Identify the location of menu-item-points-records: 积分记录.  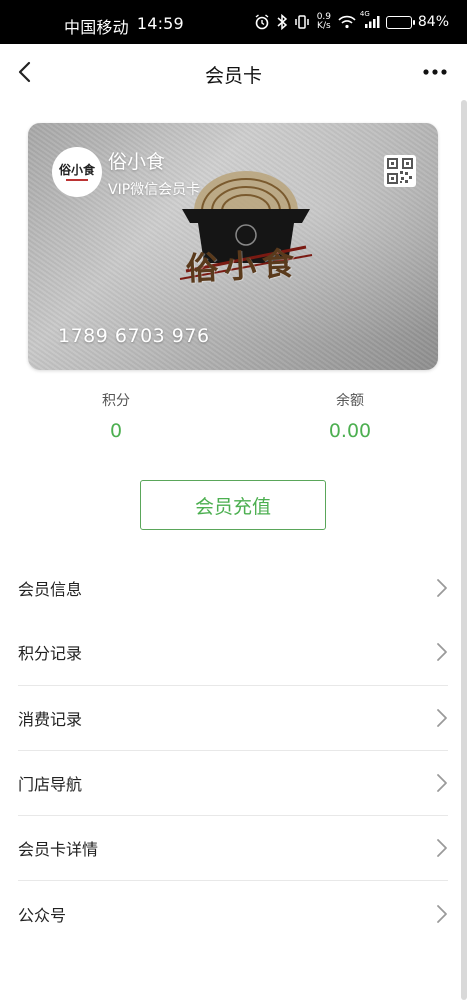
(233, 653).